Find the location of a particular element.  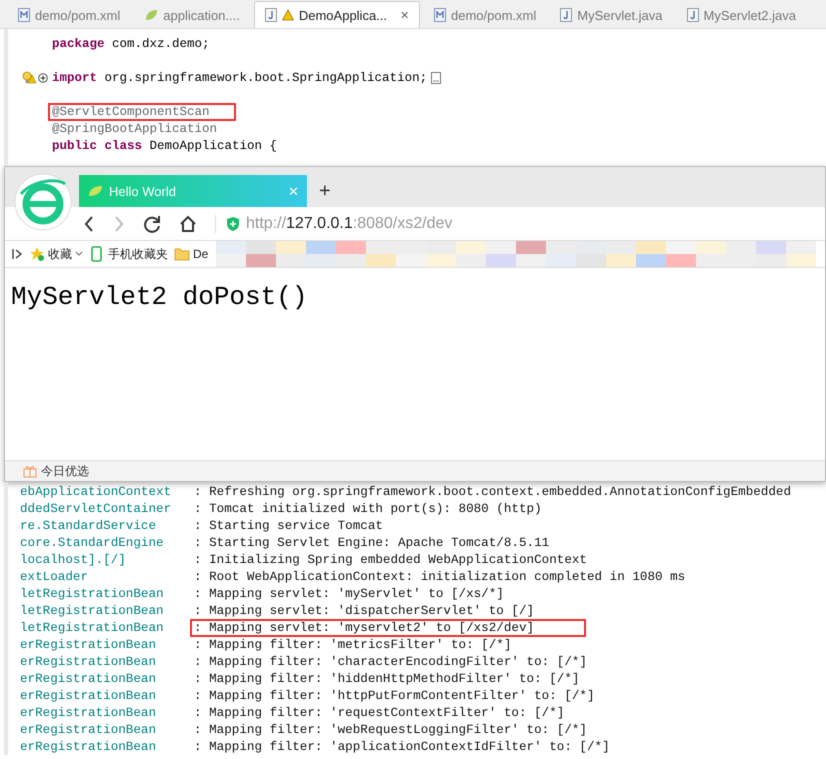

page-text: MyServlet2 doPost() is located at coordinates (159, 297).